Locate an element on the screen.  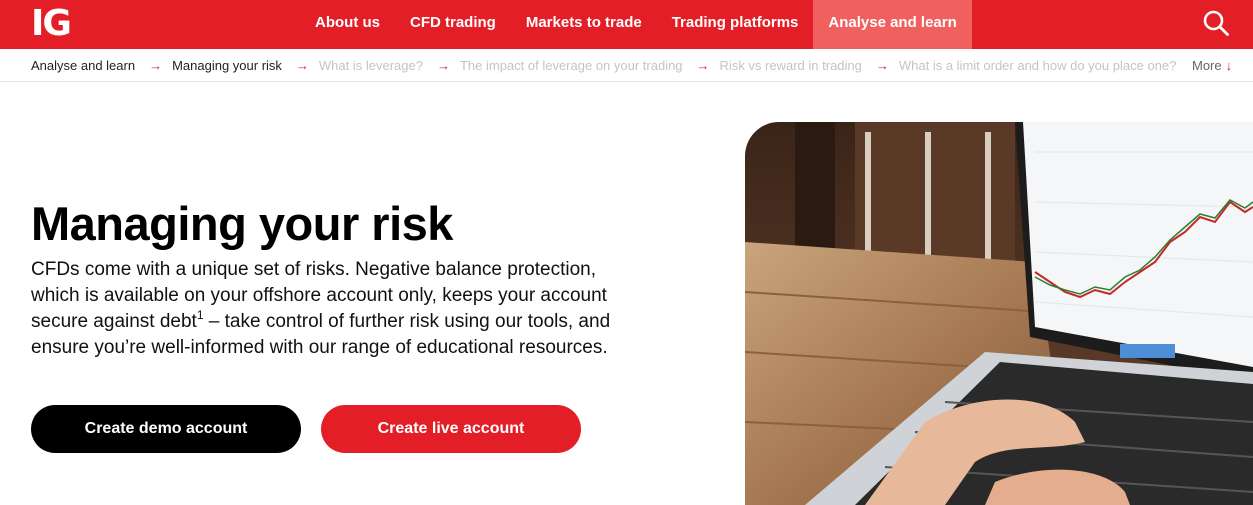
breadcrumb-impact-of-leverage: The impact of leverage on your trading is located at coordinates (571, 65).